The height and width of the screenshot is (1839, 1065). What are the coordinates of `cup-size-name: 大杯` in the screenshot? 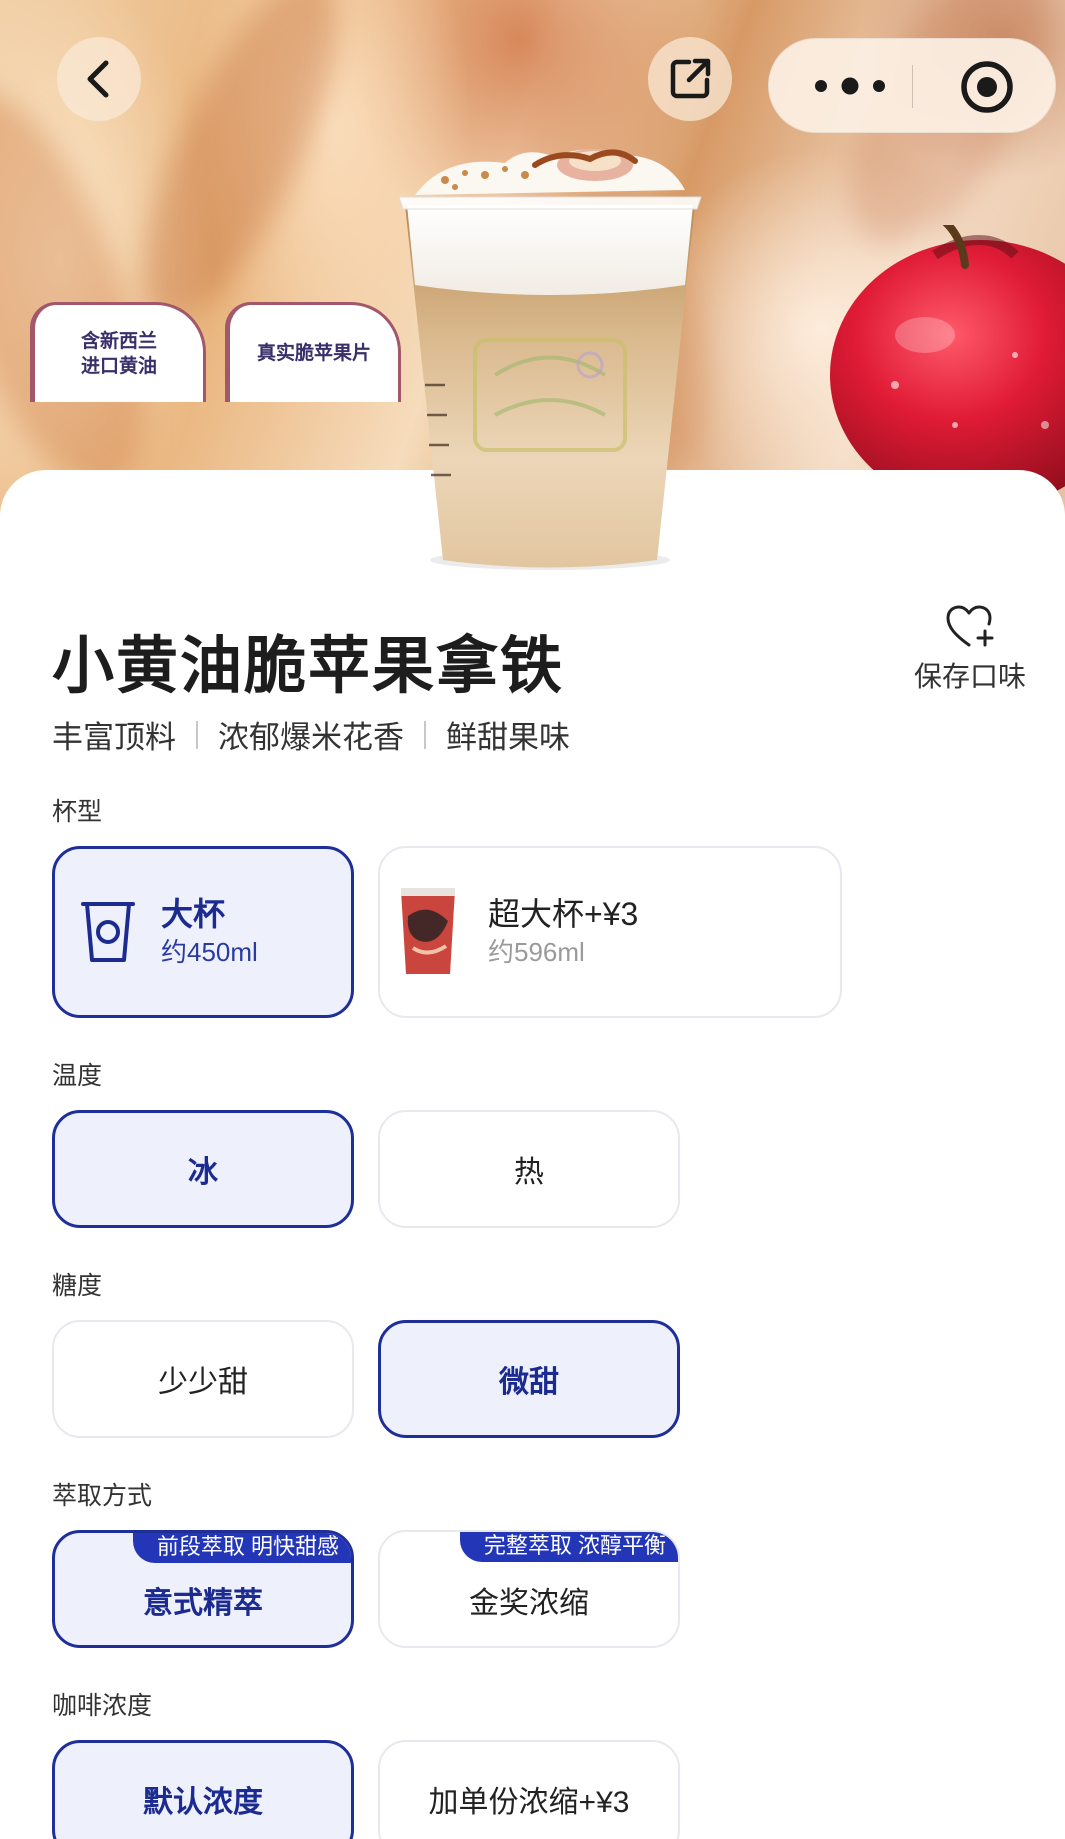 It's located at (193, 914).